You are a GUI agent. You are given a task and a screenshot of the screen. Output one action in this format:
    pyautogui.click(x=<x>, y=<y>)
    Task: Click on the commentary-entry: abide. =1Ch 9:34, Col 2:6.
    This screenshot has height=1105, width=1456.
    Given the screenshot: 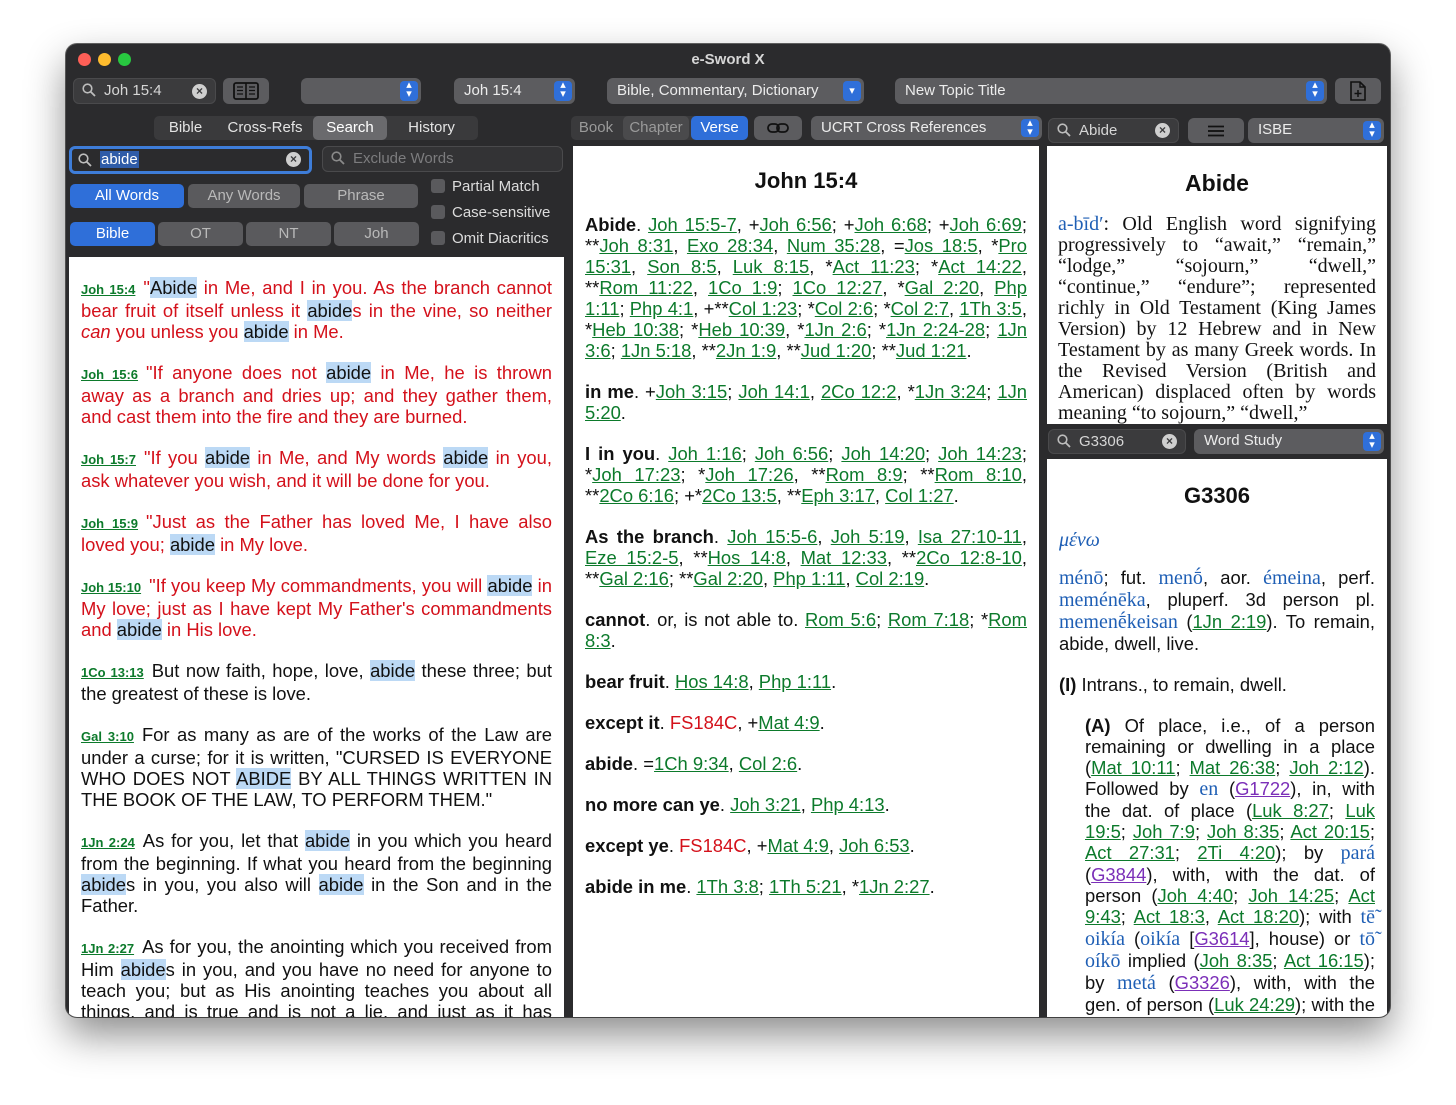 What is the action you would take?
    pyautogui.click(x=694, y=763)
    